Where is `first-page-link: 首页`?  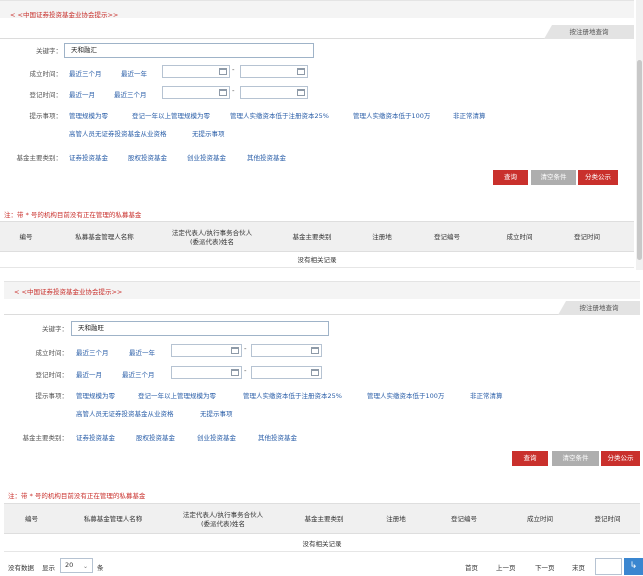 first-page-link: 首页 is located at coordinates (471, 567).